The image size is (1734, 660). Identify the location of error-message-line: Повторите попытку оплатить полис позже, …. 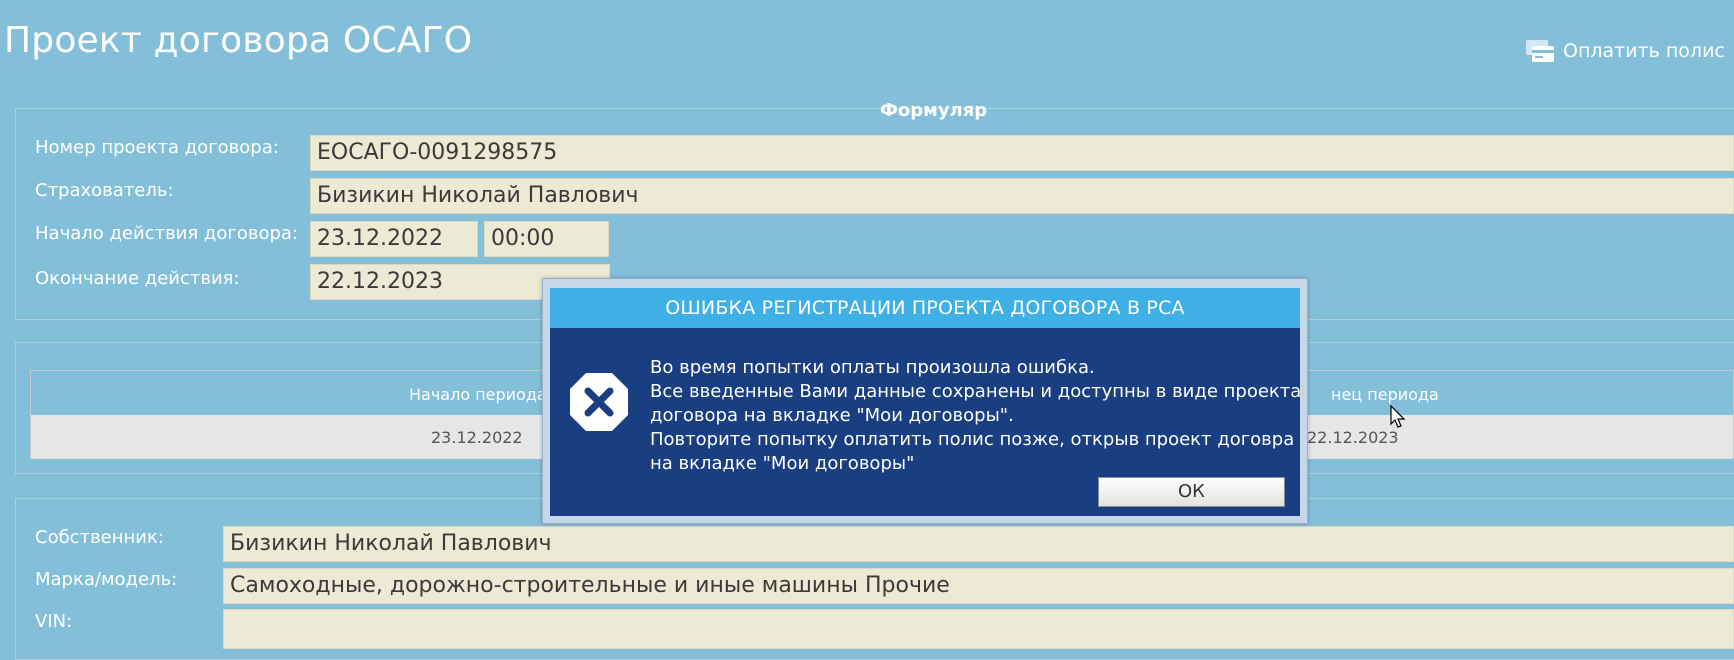
(972, 439).